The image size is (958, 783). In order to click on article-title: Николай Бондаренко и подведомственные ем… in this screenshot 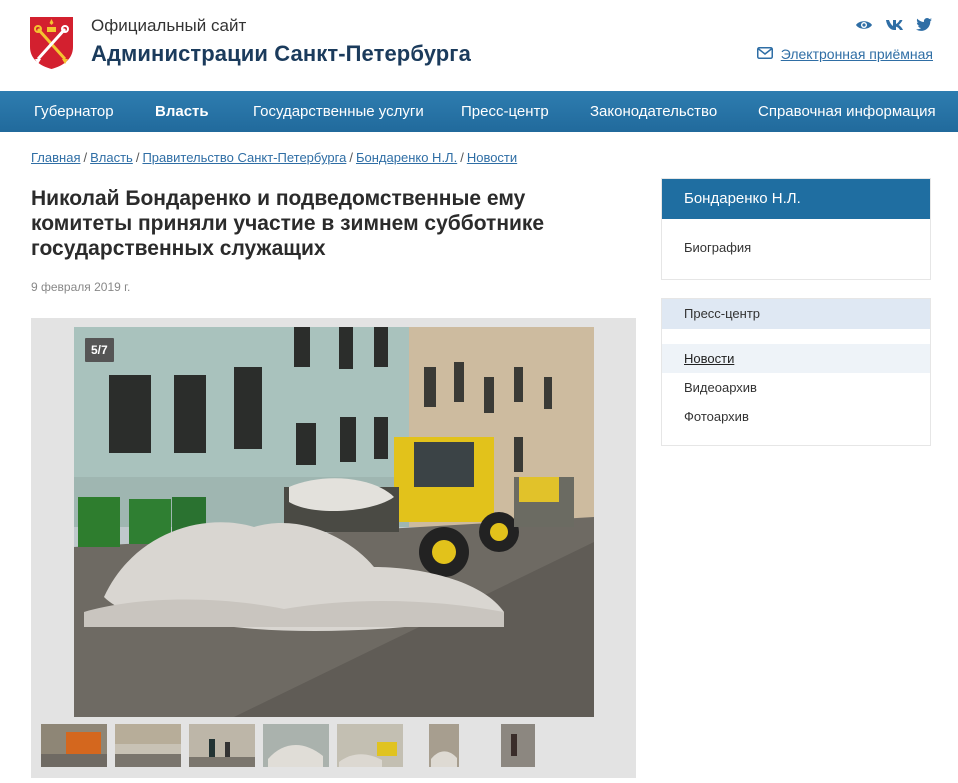, I will do `click(288, 223)`.